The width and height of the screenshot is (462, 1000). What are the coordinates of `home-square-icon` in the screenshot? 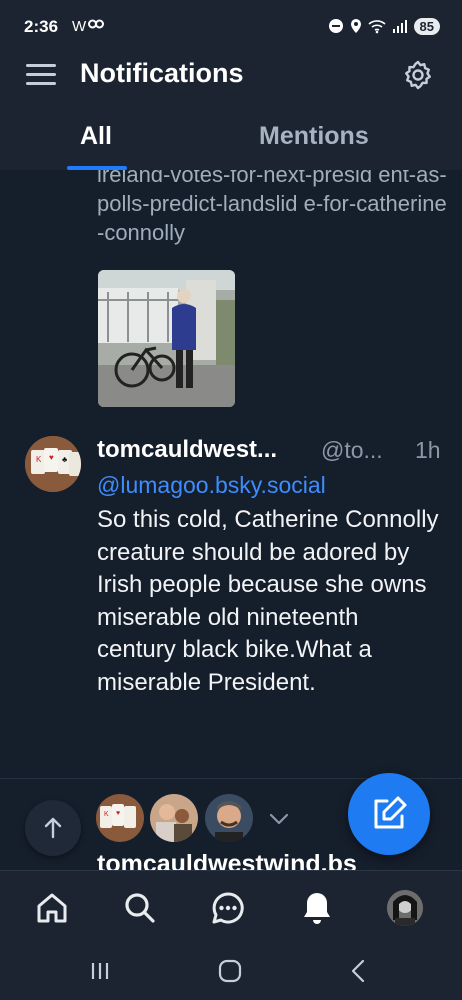 It's located at (230, 971).